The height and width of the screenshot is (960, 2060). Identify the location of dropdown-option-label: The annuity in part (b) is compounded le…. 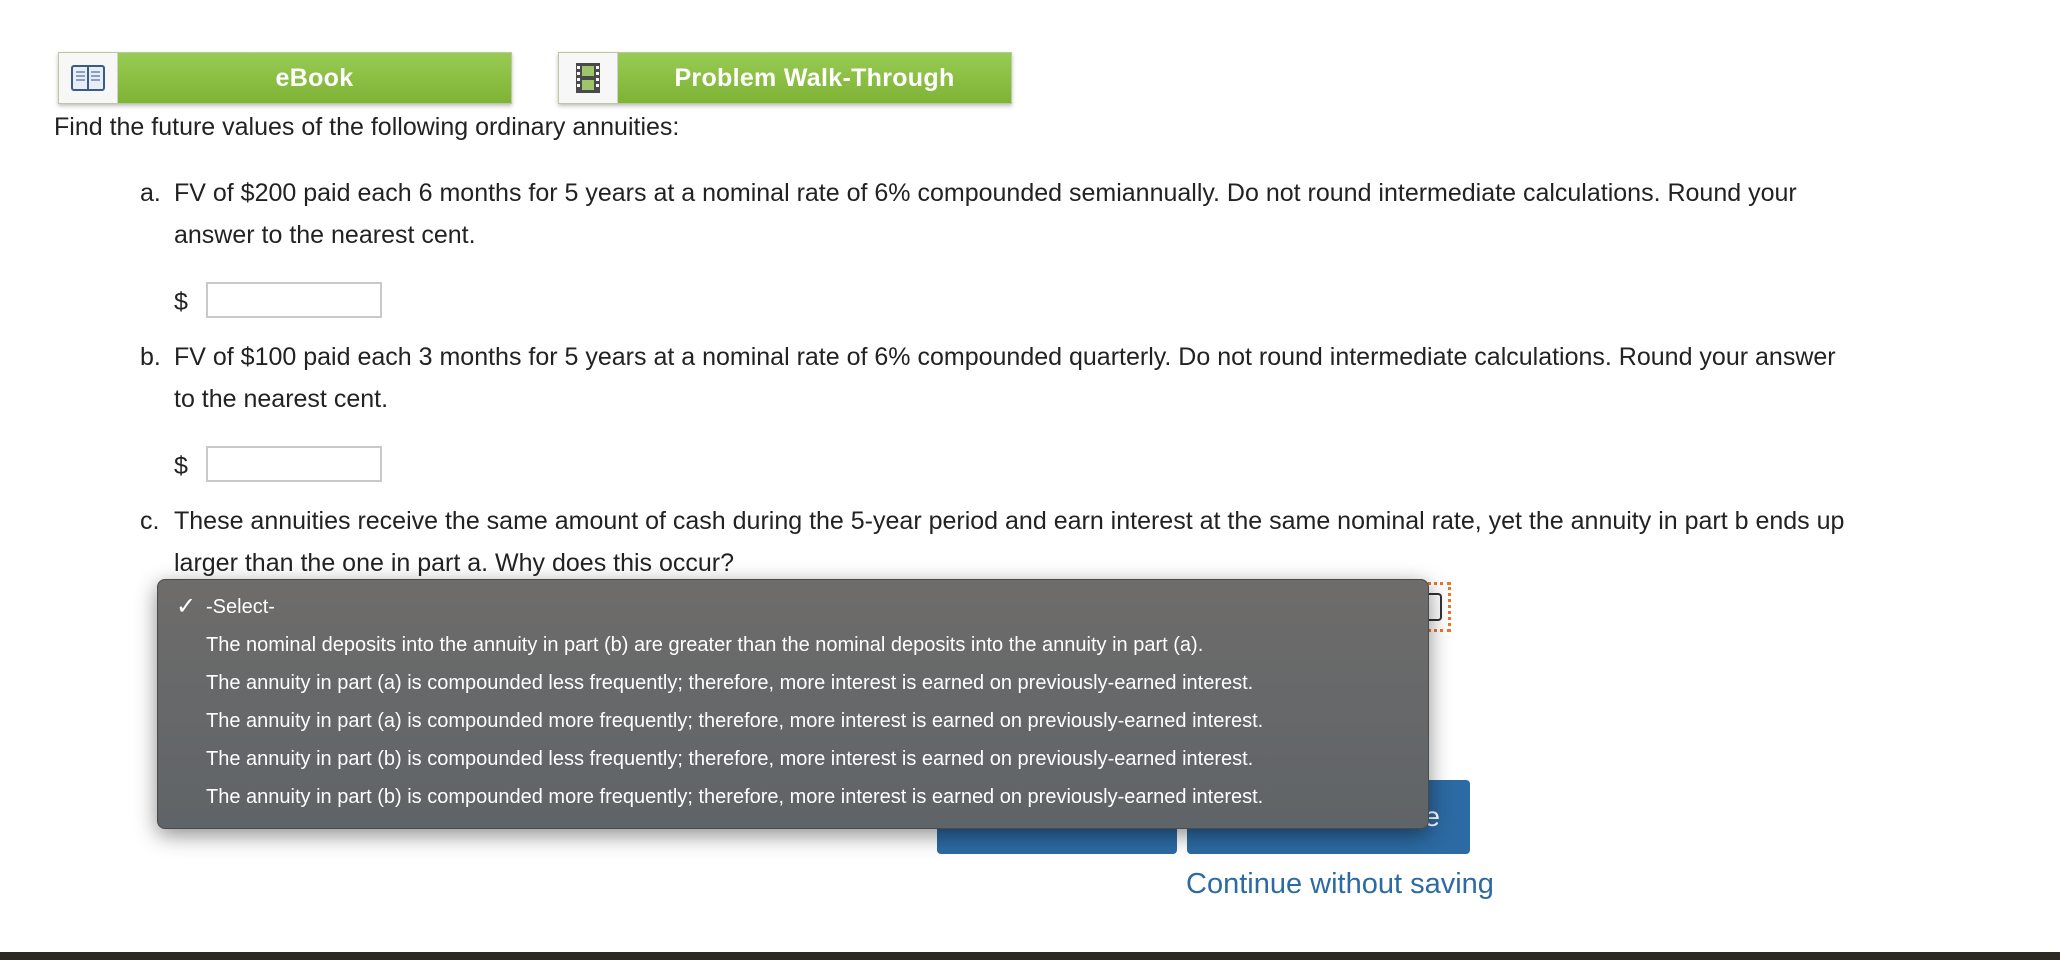
(730, 759).